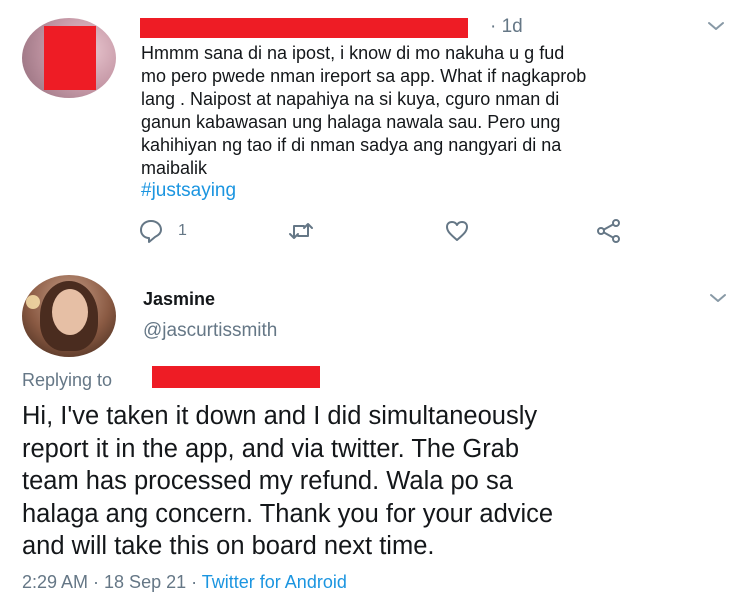 This screenshot has width=750, height=600. What do you see at coordinates (267, 481) in the screenshot?
I see `tweet-text-line: team has processed my refund. Wala po sa` at bounding box center [267, 481].